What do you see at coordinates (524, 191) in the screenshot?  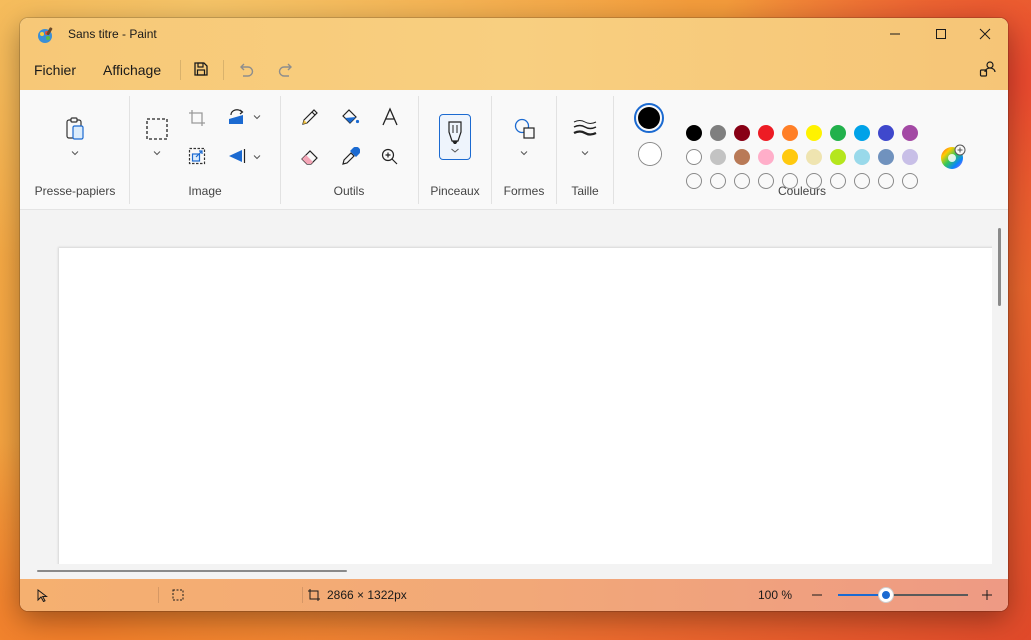 I see `group-label-shapes: Formes` at bounding box center [524, 191].